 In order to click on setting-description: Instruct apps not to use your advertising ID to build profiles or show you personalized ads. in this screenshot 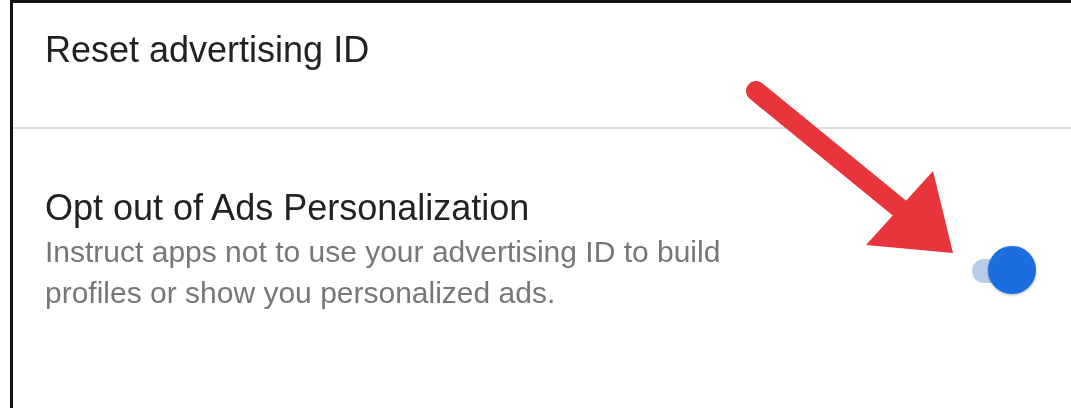, I will do `click(383, 272)`.